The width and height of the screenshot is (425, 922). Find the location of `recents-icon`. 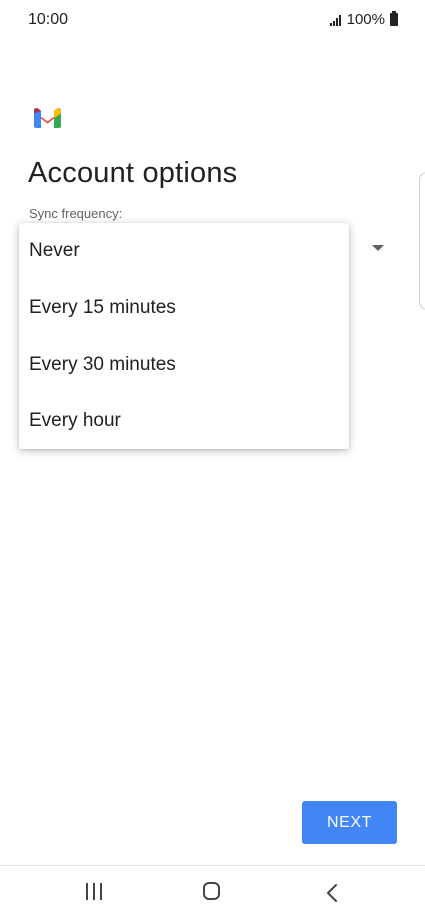

recents-icon is located at coordinates (94, 893).